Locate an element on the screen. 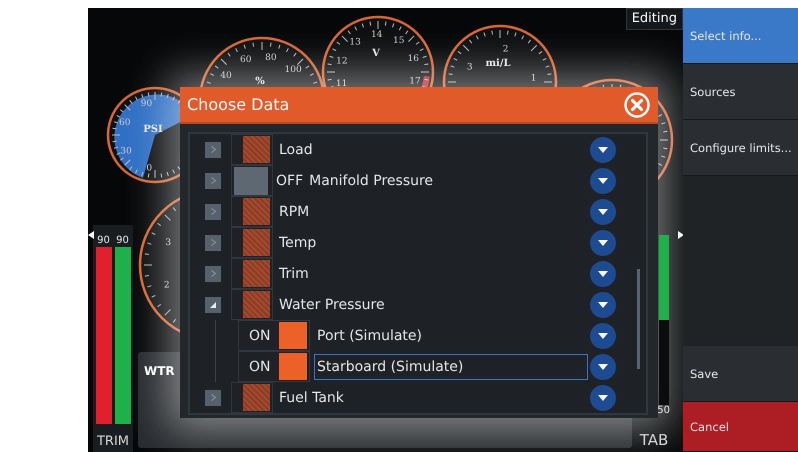  meter-reading: 50 is located at coordinates (663, 411).